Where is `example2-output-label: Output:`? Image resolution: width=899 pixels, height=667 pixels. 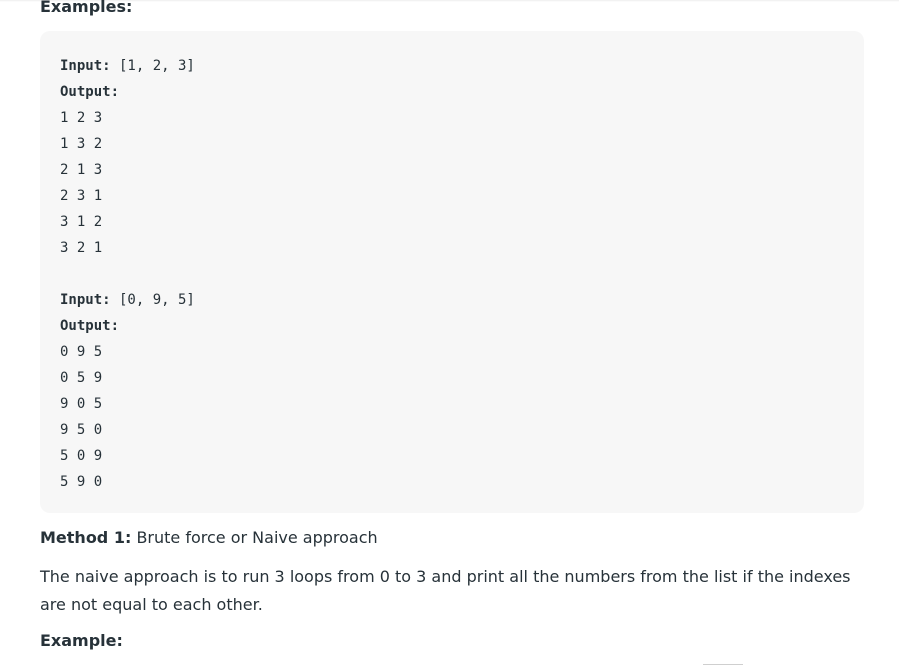
example2-output-label: Output: is located at coordinates (90, 326).